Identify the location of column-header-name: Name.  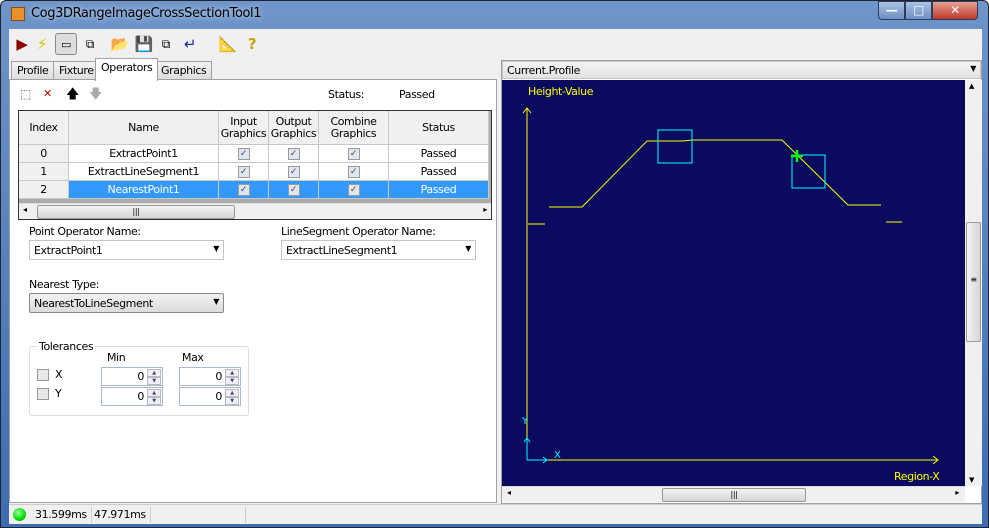
(144, 128).